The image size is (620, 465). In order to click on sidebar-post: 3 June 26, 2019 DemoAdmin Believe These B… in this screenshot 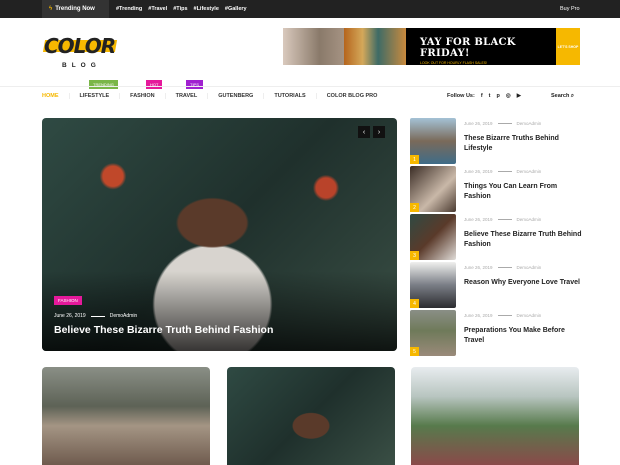, I will do `click(497, 237)`.